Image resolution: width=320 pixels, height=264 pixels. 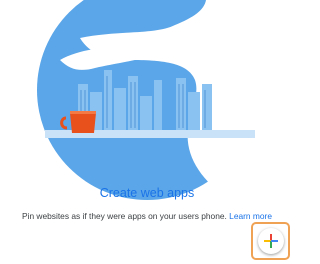 I want to click on add-button-focus-ring, so click(x=270, y=241).